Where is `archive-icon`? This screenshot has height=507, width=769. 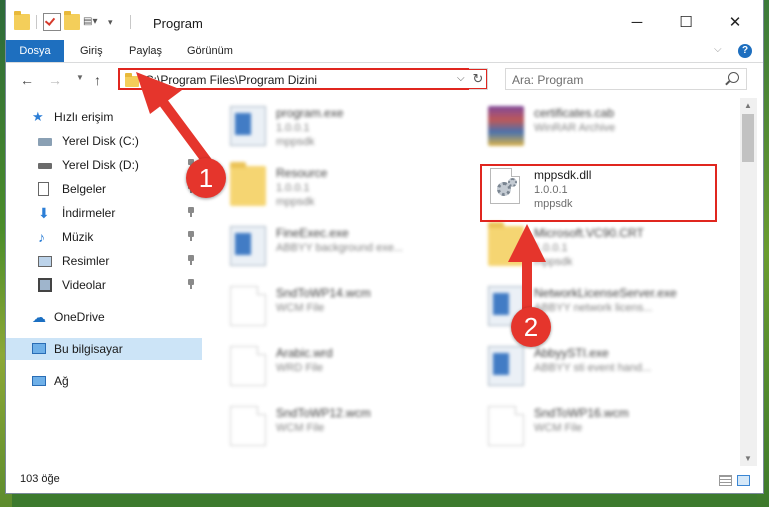 archive-icon is located at coordinates (506, 126).